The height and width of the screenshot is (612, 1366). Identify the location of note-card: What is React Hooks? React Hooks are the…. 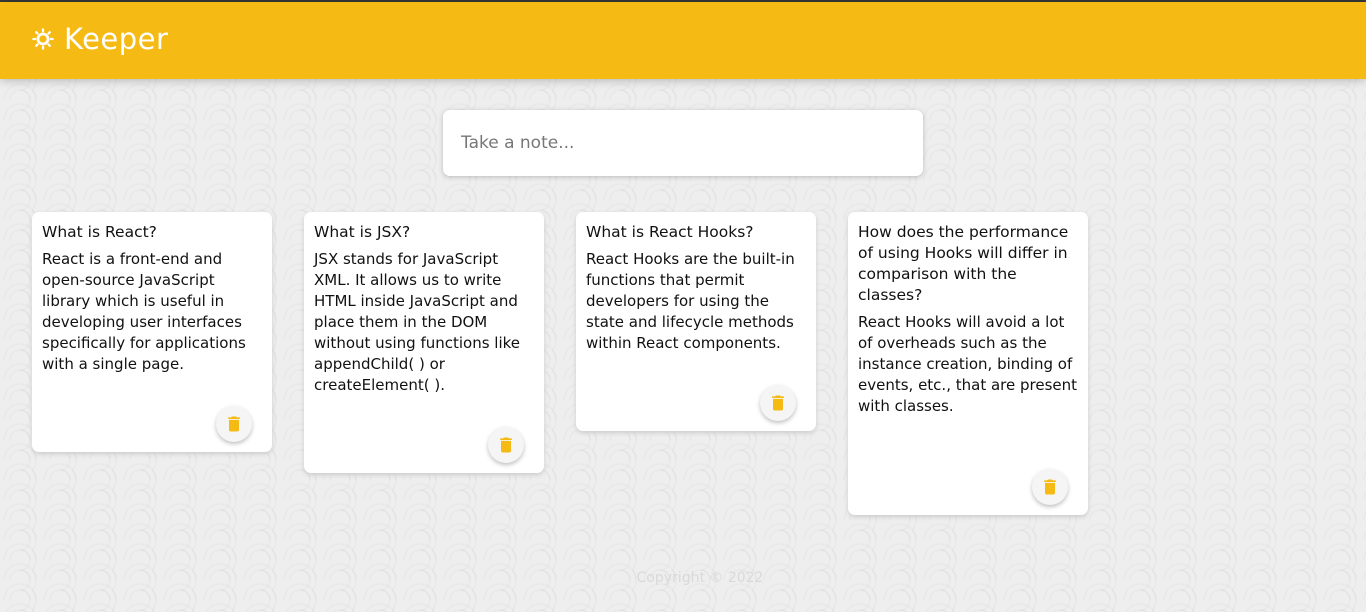
(696, 321).